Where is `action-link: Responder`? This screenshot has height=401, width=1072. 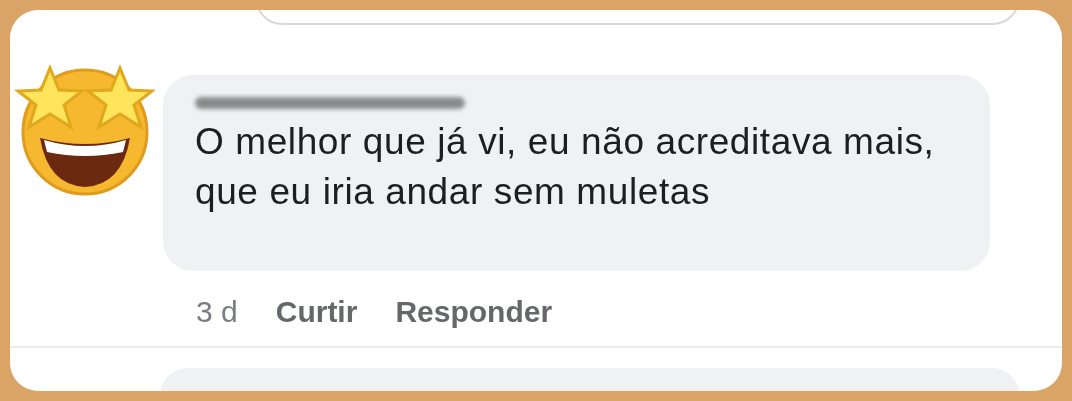
action-link: Responder is located at coordinates (474, 311).